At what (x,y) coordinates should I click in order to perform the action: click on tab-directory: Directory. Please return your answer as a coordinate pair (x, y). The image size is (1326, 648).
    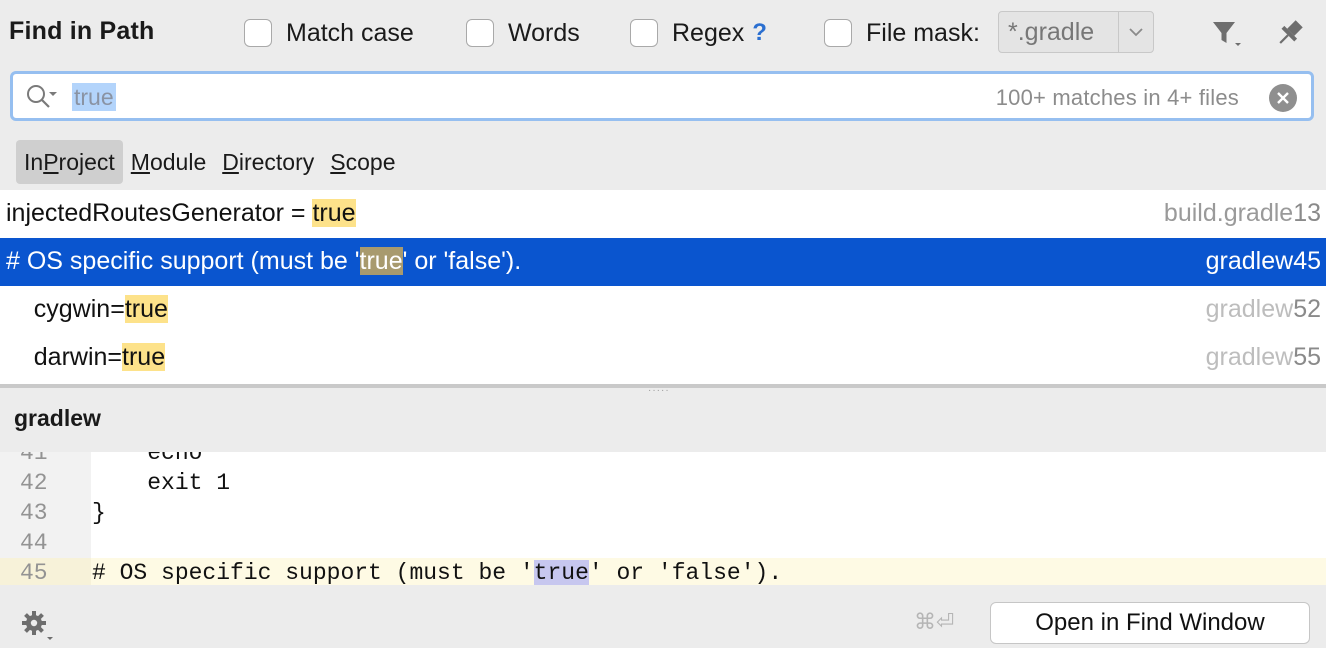
    Looking at the image, I should click on (268, 162).